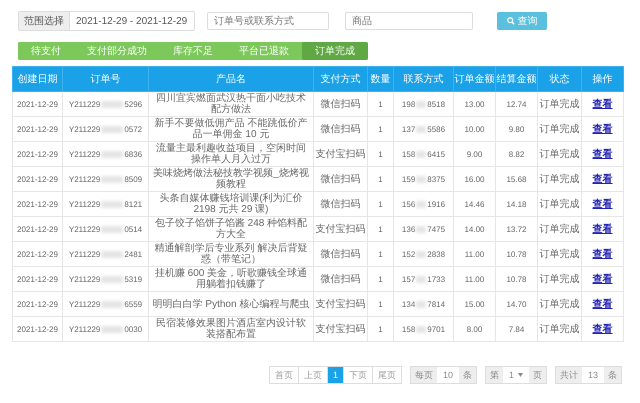 Image resolution: width=640 pixels, height=403 pixels. I want to click on table-cell: 13.72, so click(517, 229).